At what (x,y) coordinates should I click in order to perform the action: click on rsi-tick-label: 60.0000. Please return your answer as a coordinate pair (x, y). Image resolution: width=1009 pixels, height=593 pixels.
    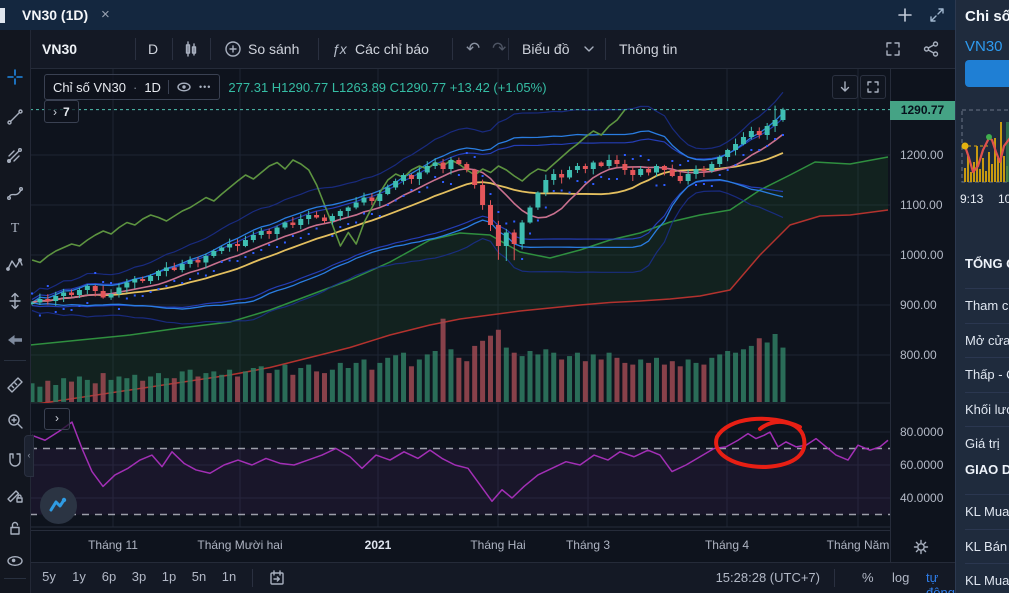
    Looking at the image, I should click on (922, 465).